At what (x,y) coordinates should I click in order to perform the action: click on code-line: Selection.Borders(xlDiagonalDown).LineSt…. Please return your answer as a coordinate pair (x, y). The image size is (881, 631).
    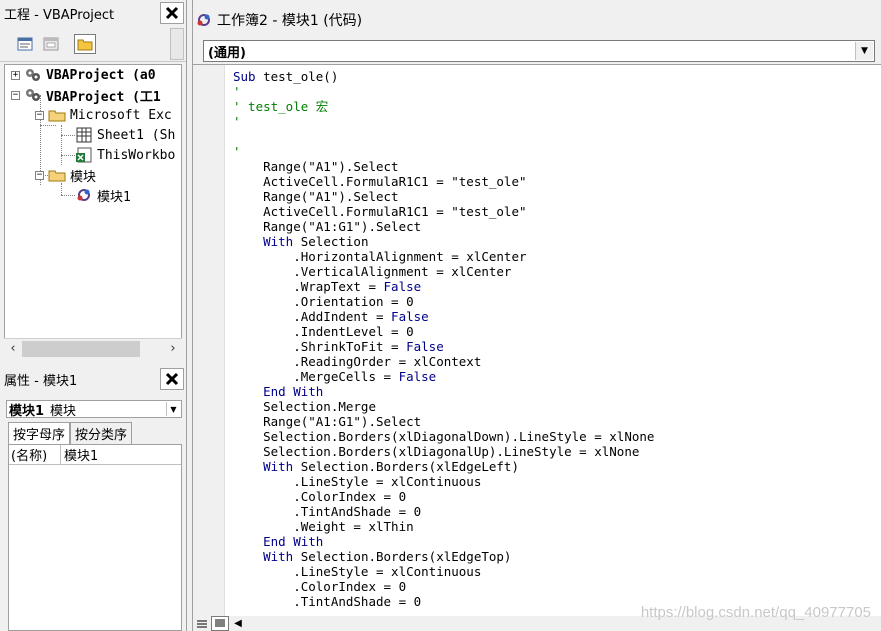
    Looking at the image, I should click on (443, 436).